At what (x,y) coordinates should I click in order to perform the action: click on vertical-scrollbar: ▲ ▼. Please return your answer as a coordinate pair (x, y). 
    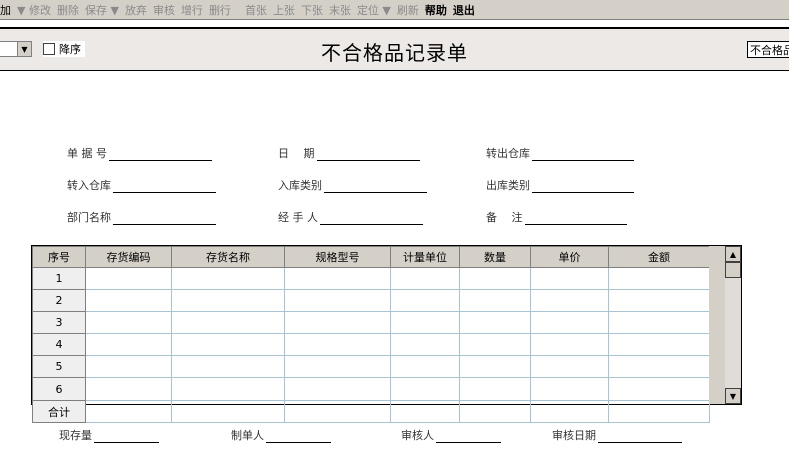
    Looking at the image, I should click on (733, 325).